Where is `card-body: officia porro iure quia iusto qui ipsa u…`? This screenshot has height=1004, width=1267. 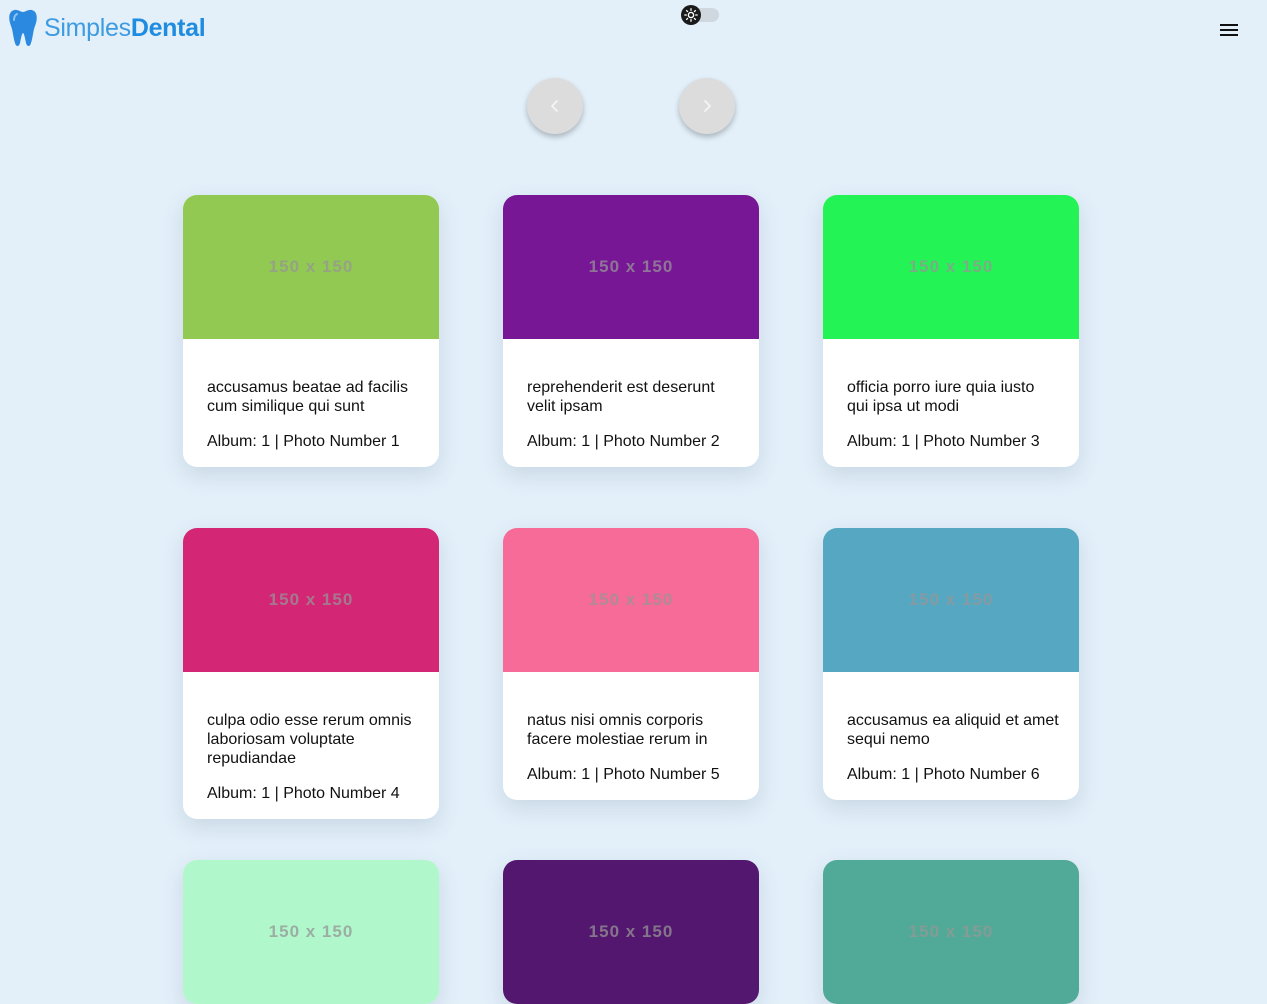 card-body: officia porro iure quia iusto qui ipsa u… is located at coordinates (951, 403).